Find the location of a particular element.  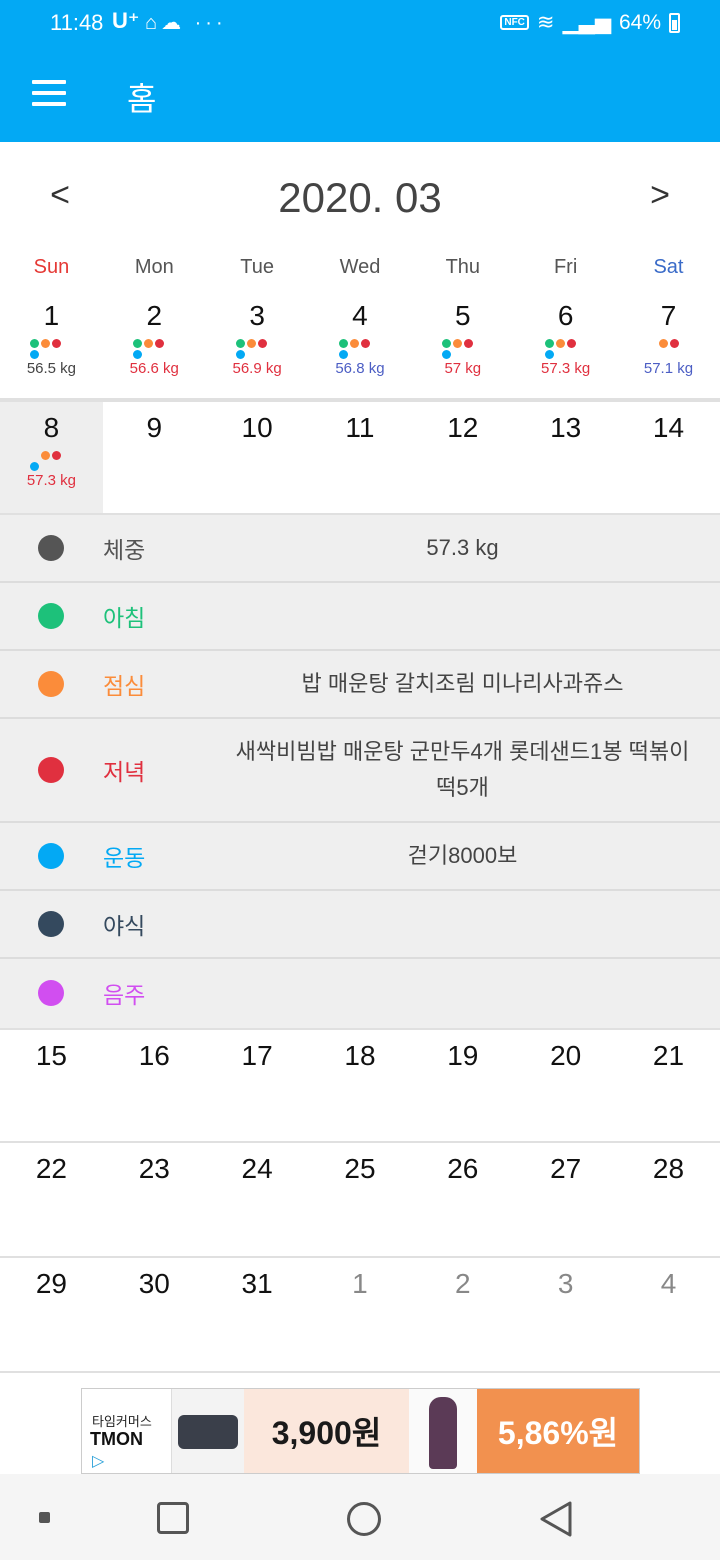

calendar-day: 31 is located at coordinates (257, 1314).